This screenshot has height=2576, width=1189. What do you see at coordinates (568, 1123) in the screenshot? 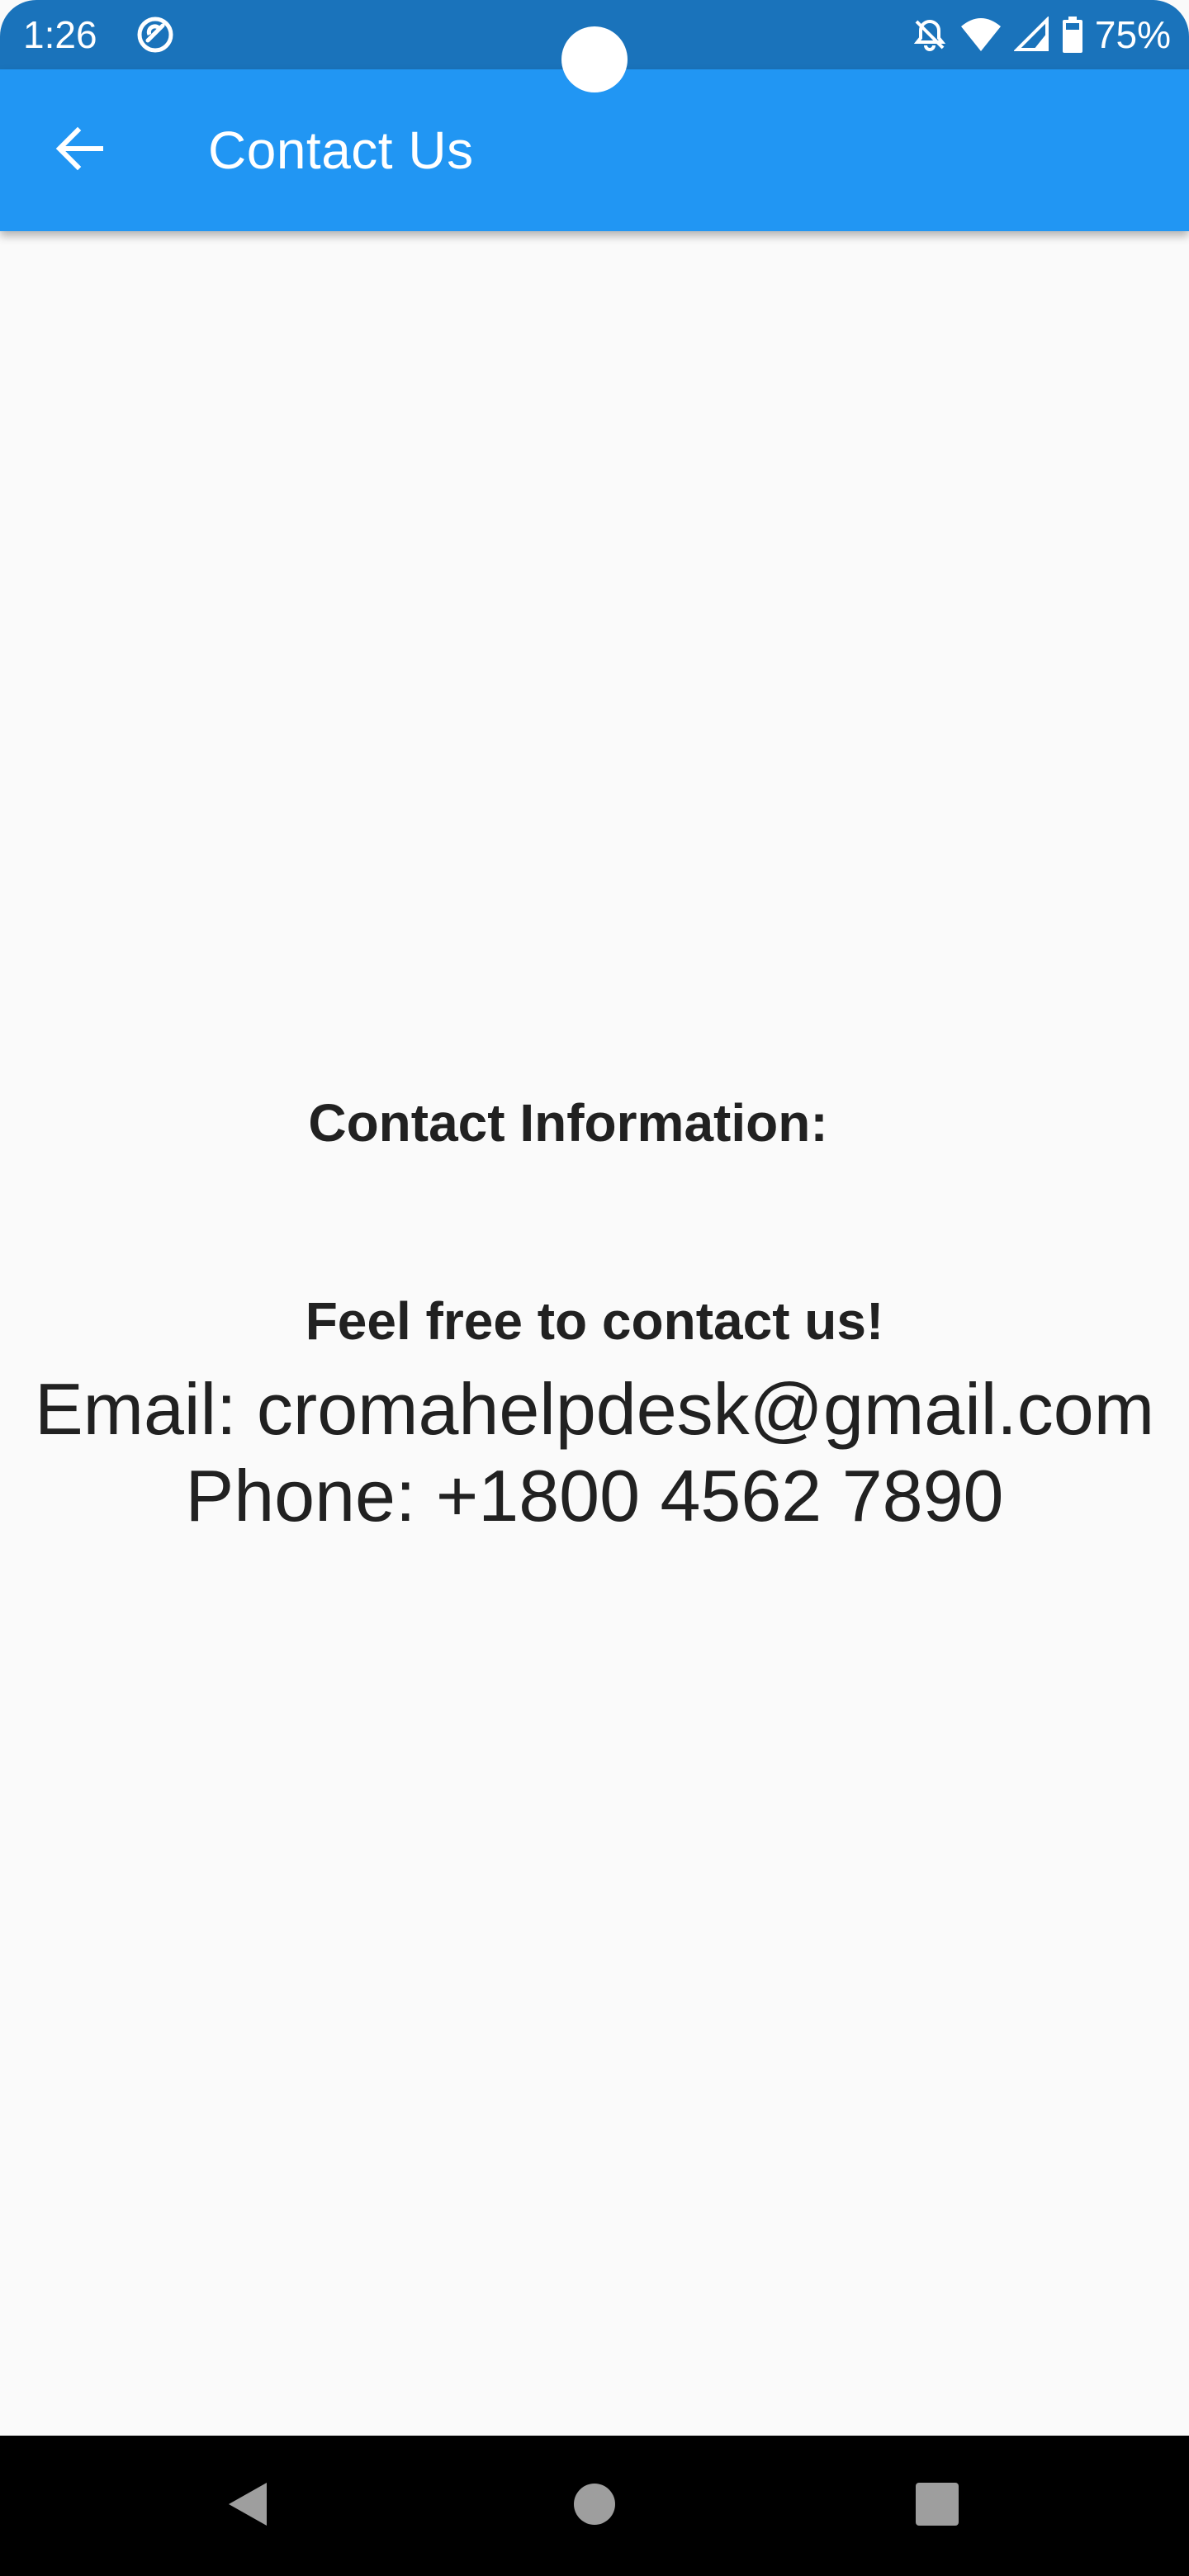
I see `contact-info-heading: Contact Information:` at bounding box center [568, 1123].